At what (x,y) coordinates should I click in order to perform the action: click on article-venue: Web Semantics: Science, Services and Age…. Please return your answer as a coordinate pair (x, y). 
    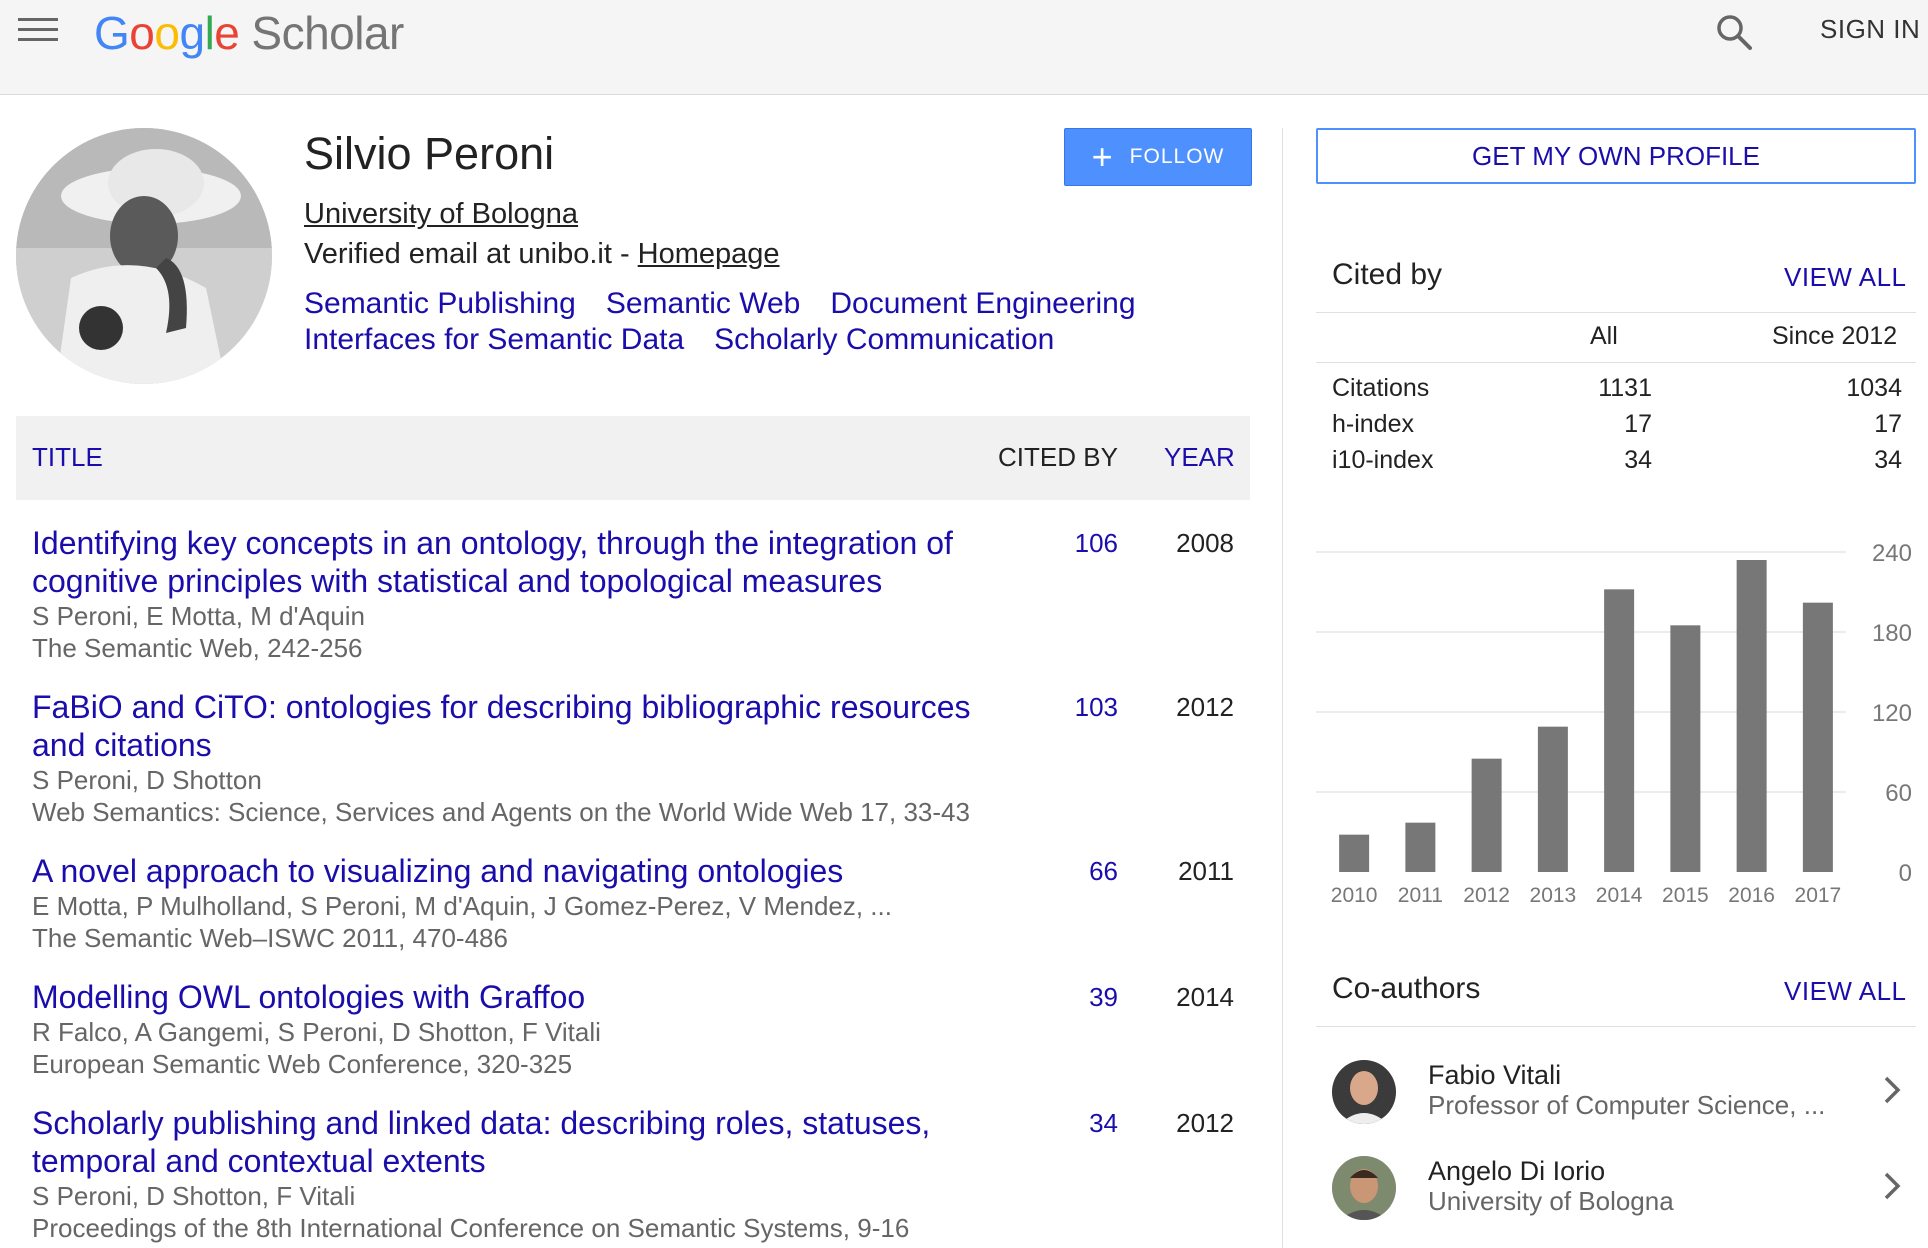
    Looking at the image, I should click on (501, 812).